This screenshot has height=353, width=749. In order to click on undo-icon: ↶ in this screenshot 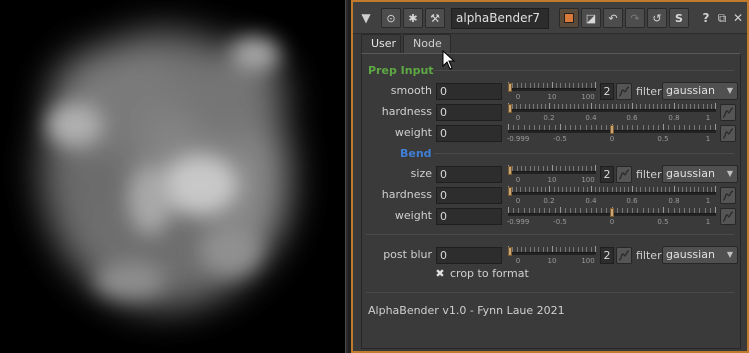, I will do `click(613, 18)`.